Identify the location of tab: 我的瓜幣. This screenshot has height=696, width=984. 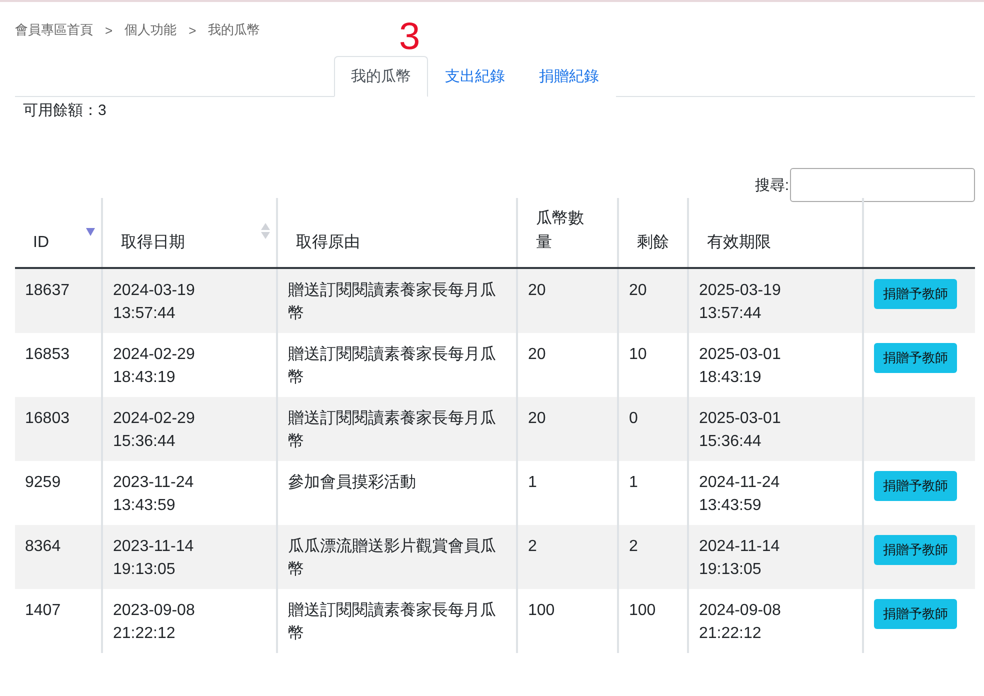
(381, 76).